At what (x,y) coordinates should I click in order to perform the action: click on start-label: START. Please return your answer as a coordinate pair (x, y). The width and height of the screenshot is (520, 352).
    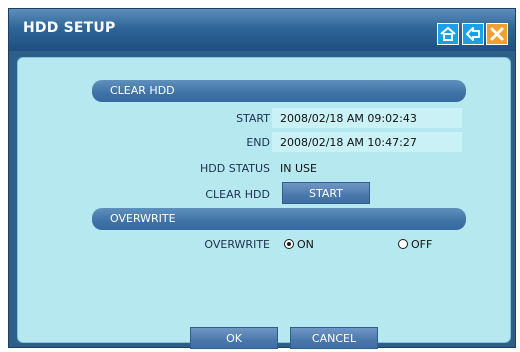
    Looking at the image, I should click on (253, 118).